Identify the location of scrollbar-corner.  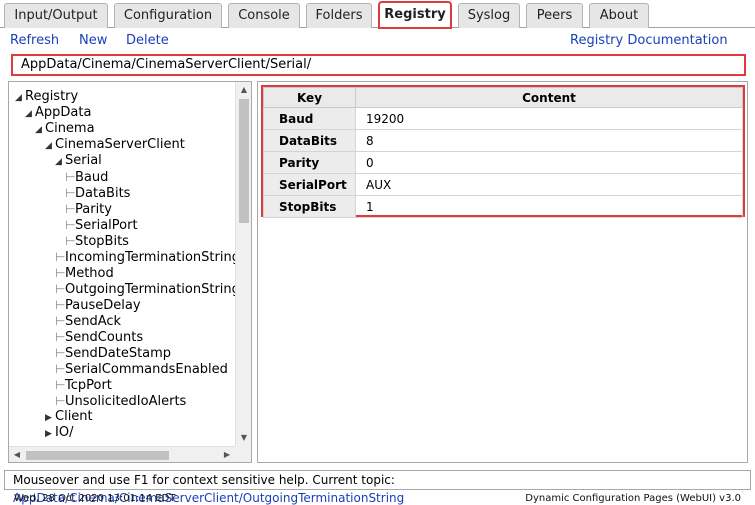
(243, 454).